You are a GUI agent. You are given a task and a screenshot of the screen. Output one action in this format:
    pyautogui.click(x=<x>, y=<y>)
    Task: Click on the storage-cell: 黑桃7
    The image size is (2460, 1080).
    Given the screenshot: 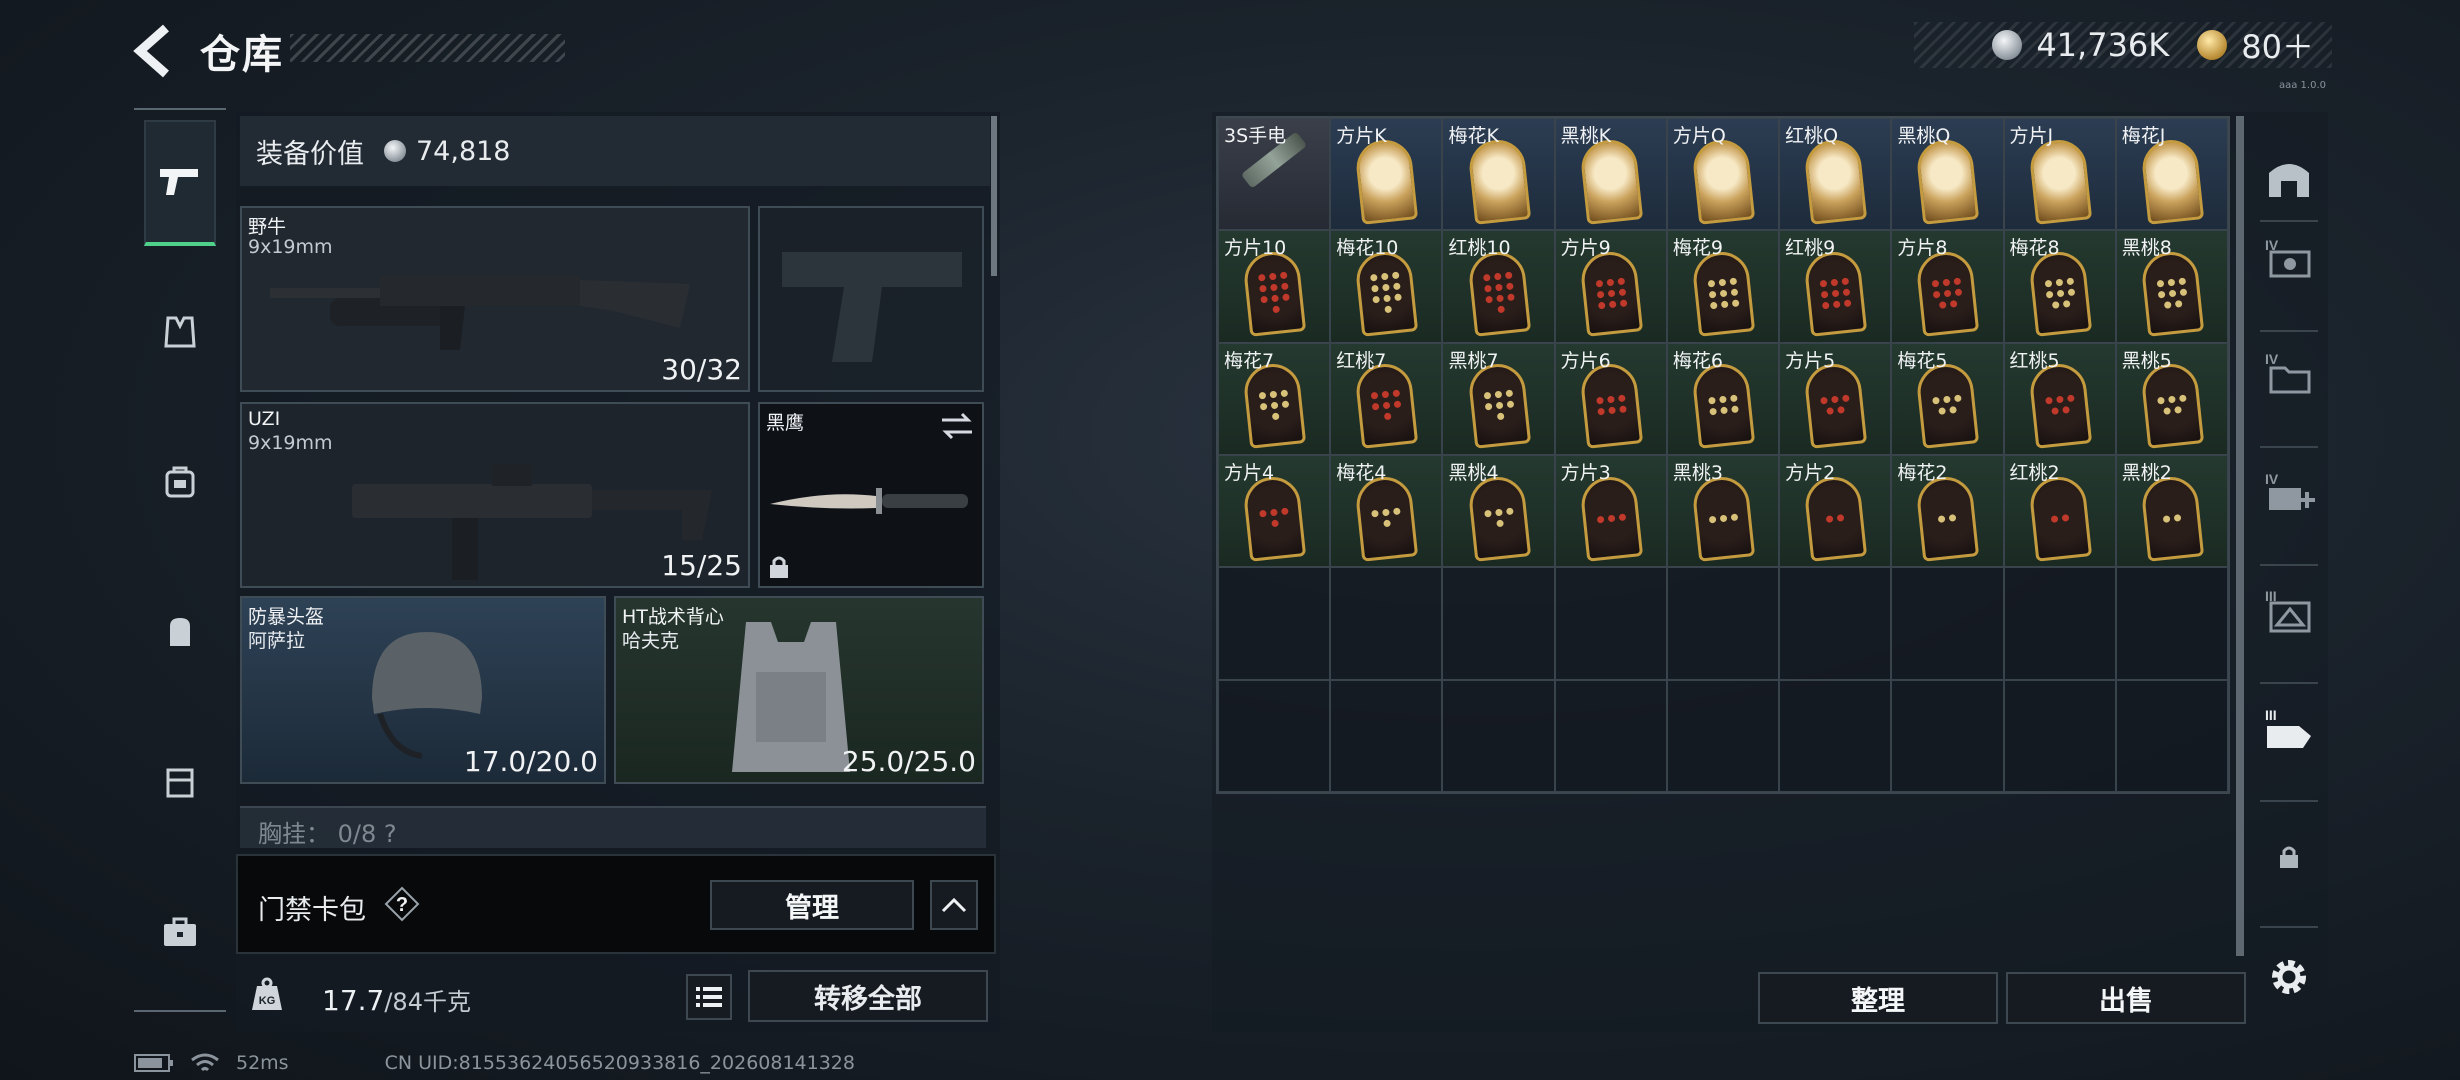 What is the action you would take?
    pyautogui.click(x=1498, y=398)
    